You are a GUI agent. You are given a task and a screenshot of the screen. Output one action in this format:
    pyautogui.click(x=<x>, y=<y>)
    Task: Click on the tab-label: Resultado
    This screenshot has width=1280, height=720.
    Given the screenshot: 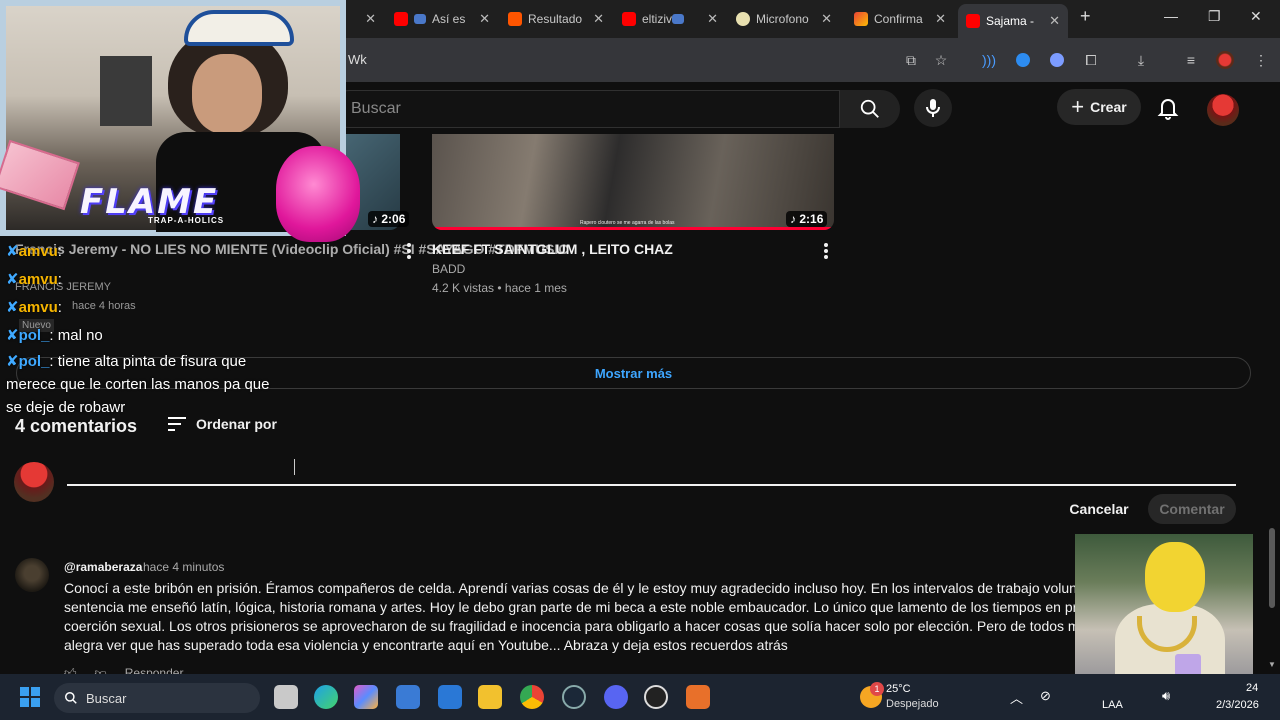 What is the action you would take?
    pyautogui.click(x=555, y=19)
    